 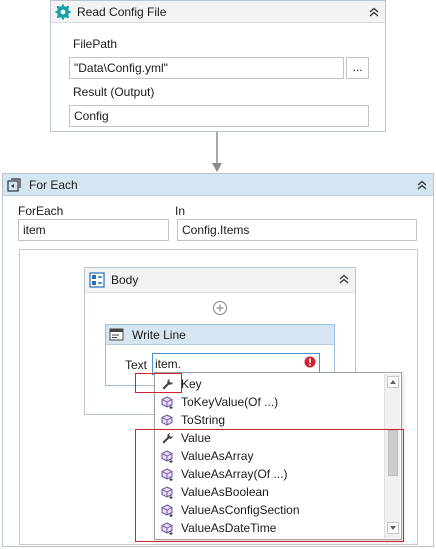 What do you see at coordinates (225, 492) in the screenshot?
I see `autocomplete-item-label: ValueAsBoolean` at bounding box center [225, 492].